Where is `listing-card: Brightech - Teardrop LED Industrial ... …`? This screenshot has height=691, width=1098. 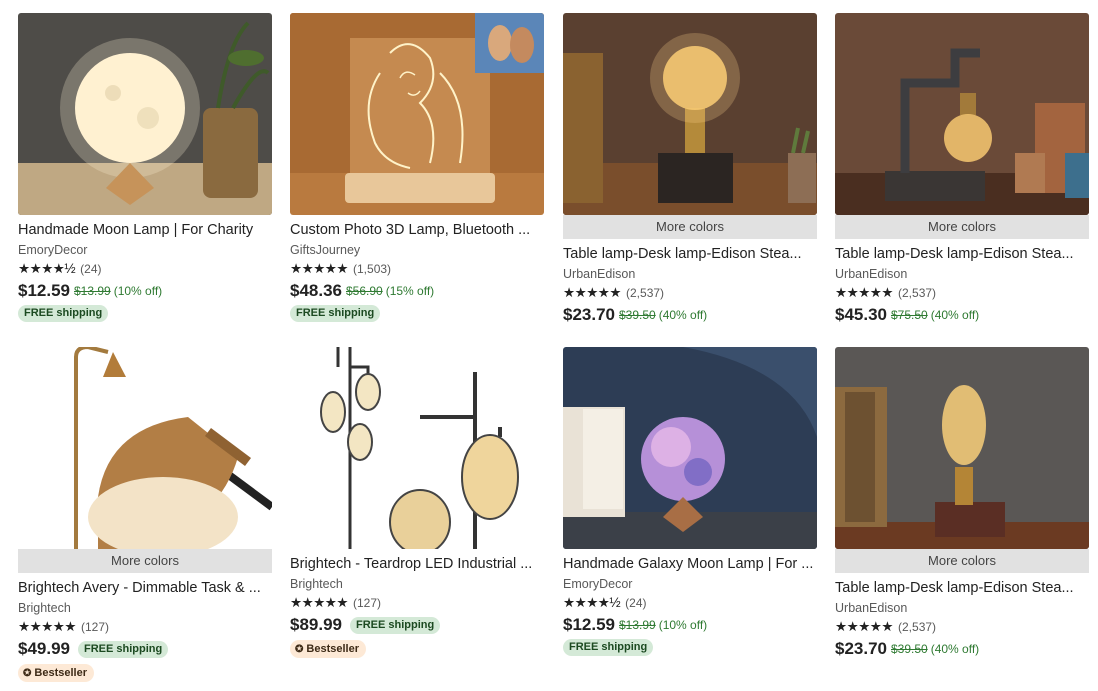
listing-card: Brightech - Teardrop LED Industrial ... … is located at coordinates (417, 502).